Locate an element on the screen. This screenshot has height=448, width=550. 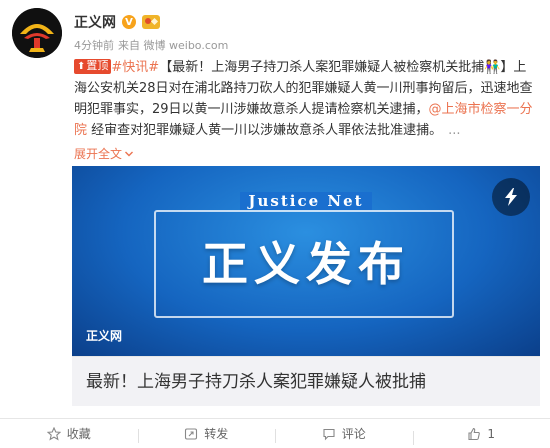
post-headline: 【最新！上海男子持刀杀人案犯罪嫌疑人被检察机关批捕👫】上 is located at coordinates (343, 67).